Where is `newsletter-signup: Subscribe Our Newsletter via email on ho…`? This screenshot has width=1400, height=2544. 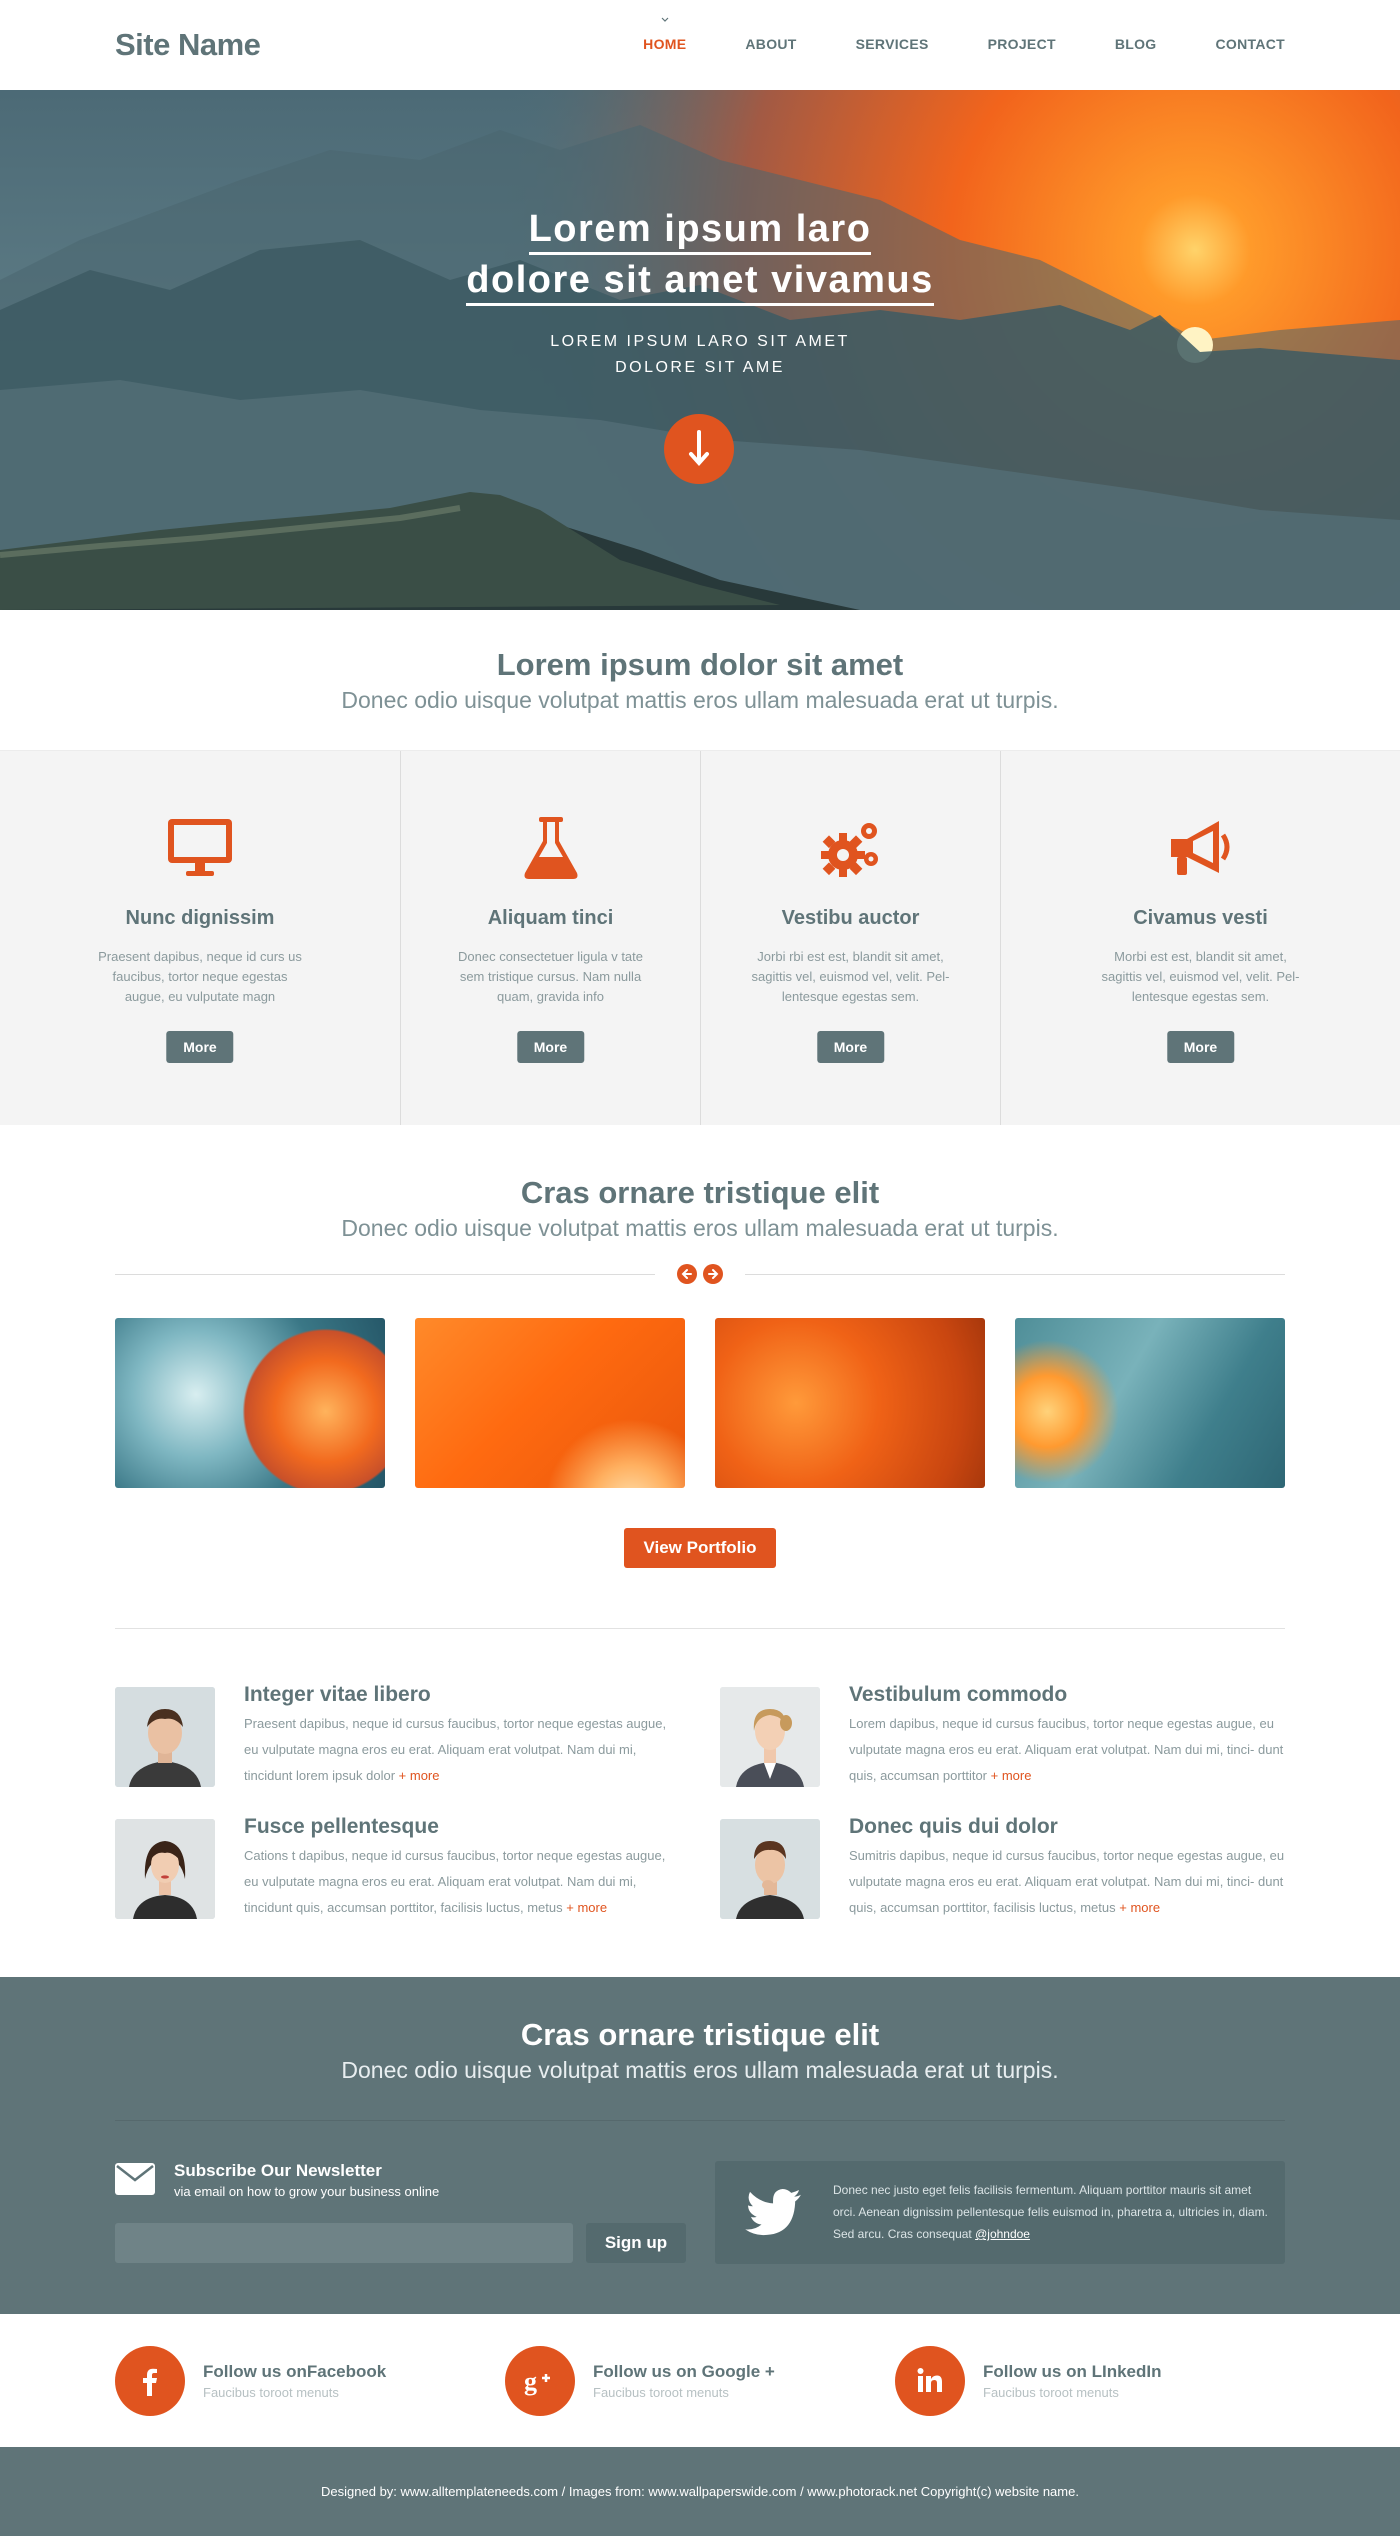 newsletter-signup: Subscribe Our Newsletter via email on ho… is located at coordinates (400, 2212).